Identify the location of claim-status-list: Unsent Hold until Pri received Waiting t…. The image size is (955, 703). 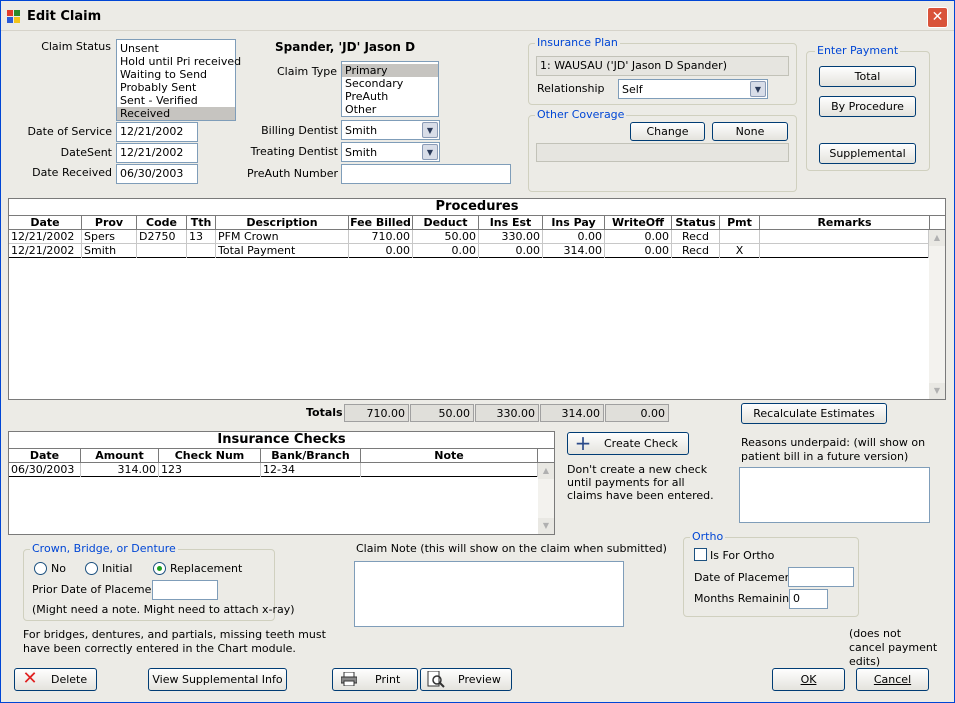
(178, 80).